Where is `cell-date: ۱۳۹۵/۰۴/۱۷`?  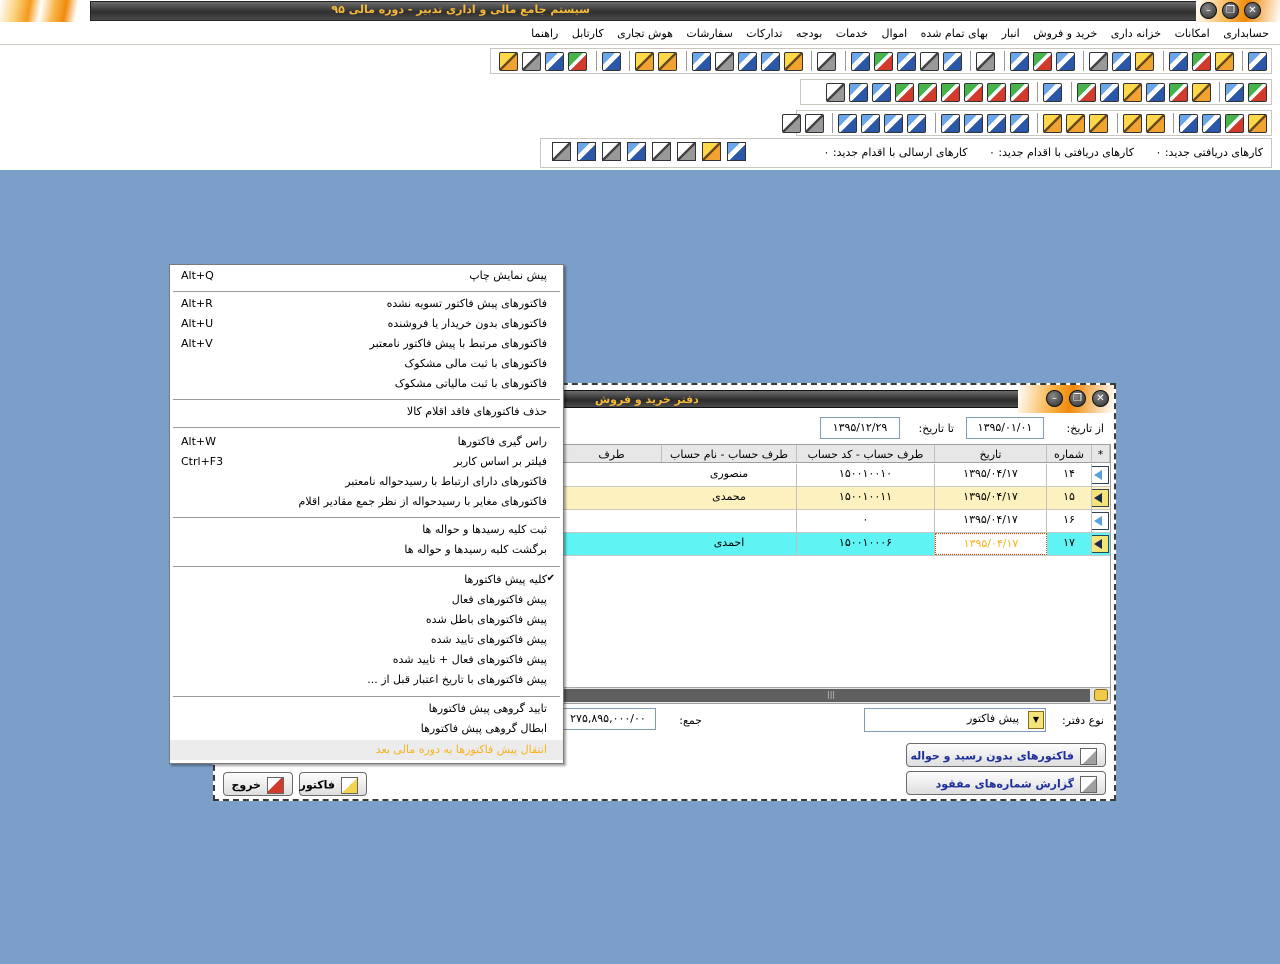
cell-date: ۱۳۹۵/۰۴/۱۷ is located at coordinates (991, 544).